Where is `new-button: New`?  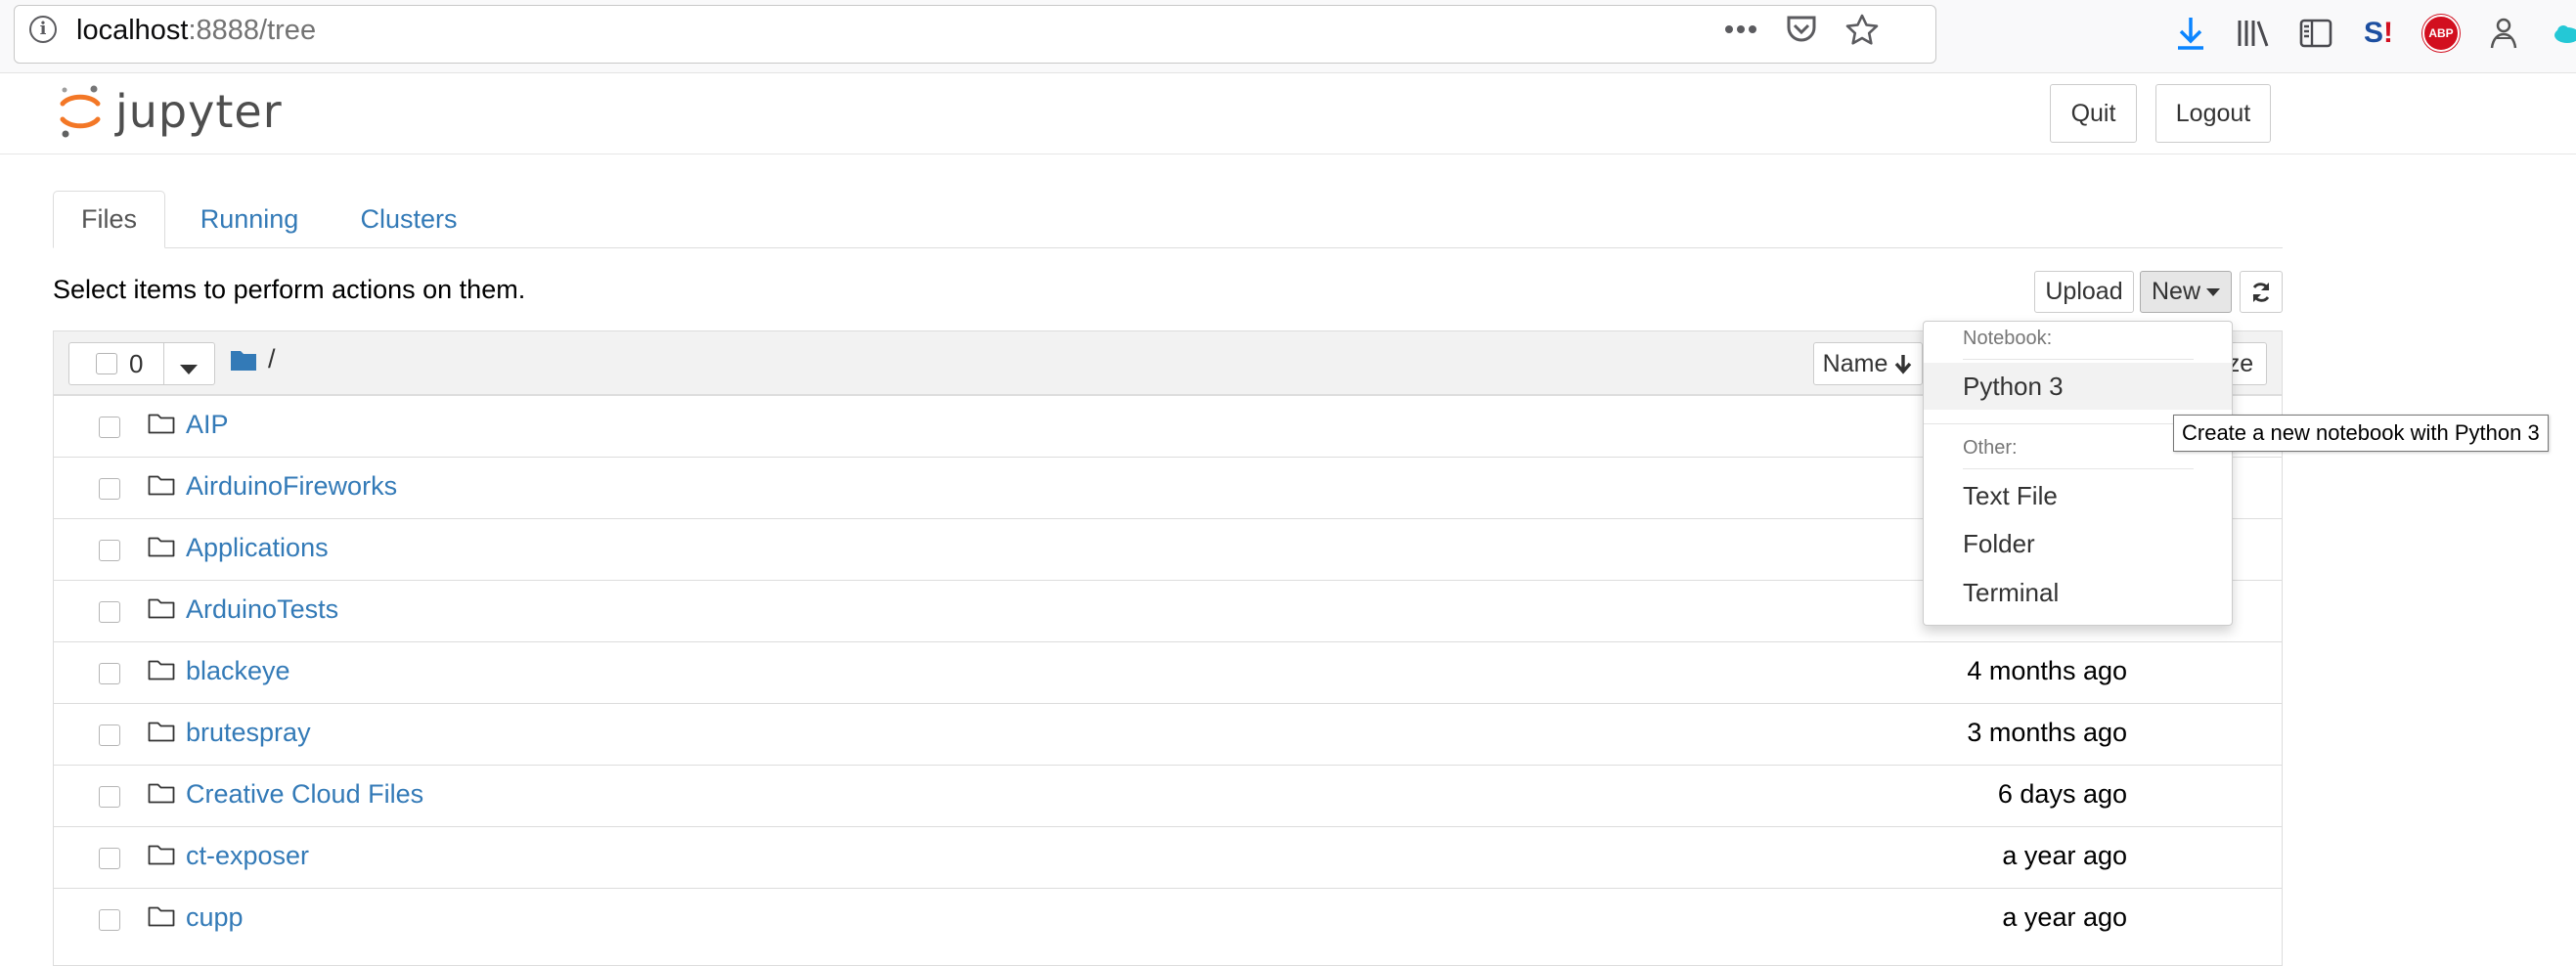
new-button: New is located at coordinates (2186, 292).